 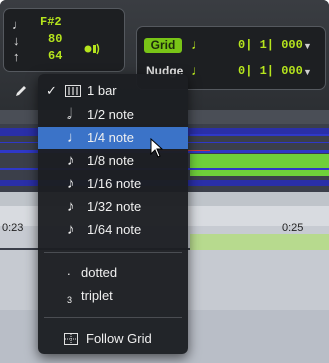 What do you see at coordinates (99, 272) in the screenshot?
I see `menu-item-label: dotted` at bounding box center [99, 272].